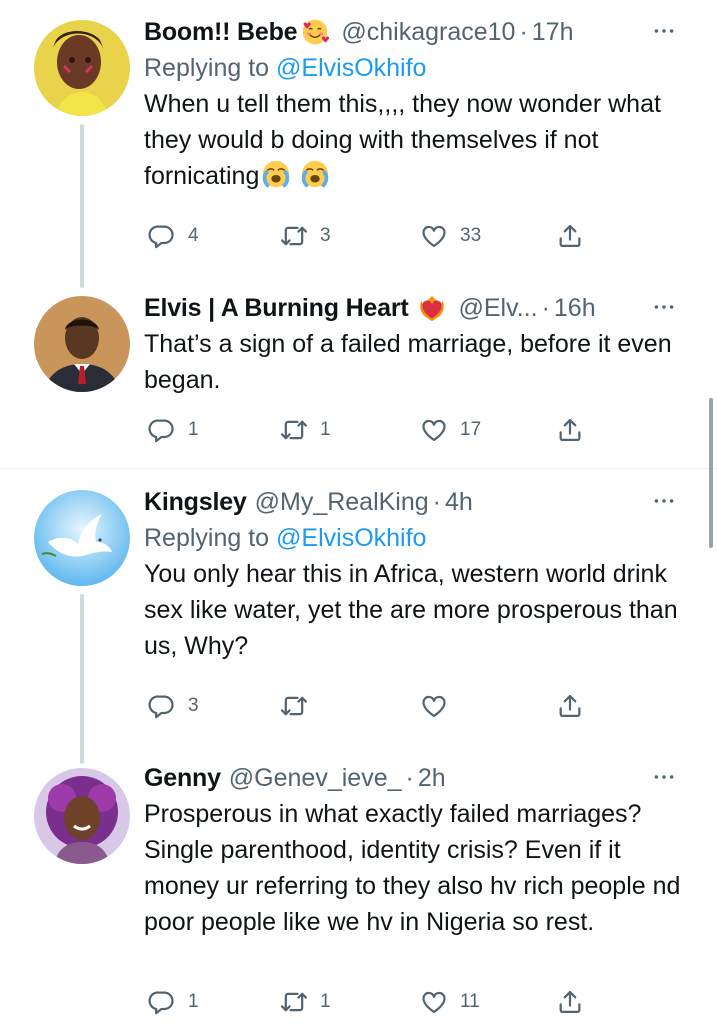 This screenshot has height=1024, width=717. Describe the element at coordinates (450, 1002) in the screenshot. I see `like-button: 11` at that location.